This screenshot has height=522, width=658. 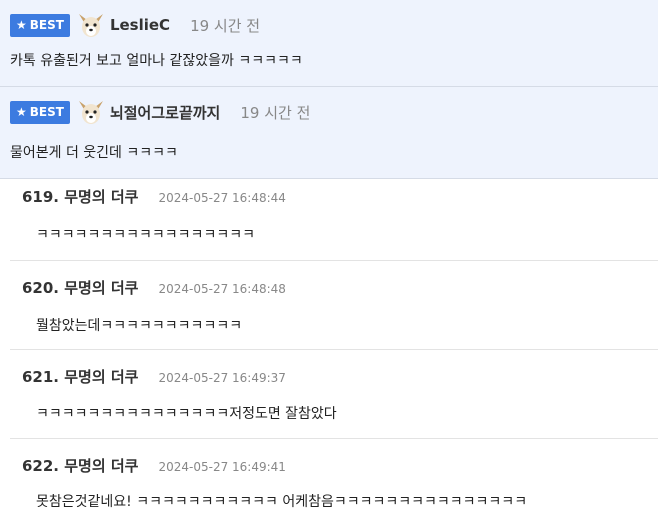 I want to click on comment-header: 620. 무명의 더쿠 2024-05-27 16:48:48, so click(x=154, y=287).